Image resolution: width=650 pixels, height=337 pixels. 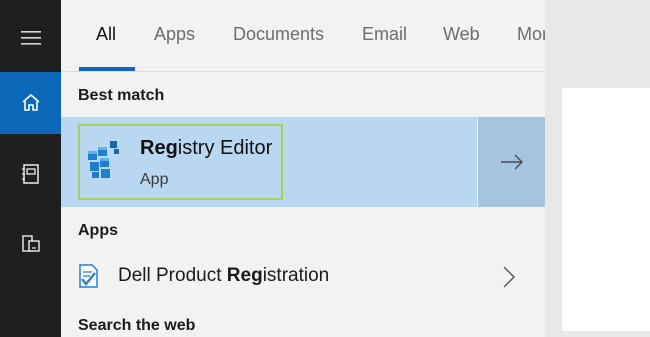 I want to click on app-result-dell-product-registration: Dell Product Registration, so click(x=303, y=277).